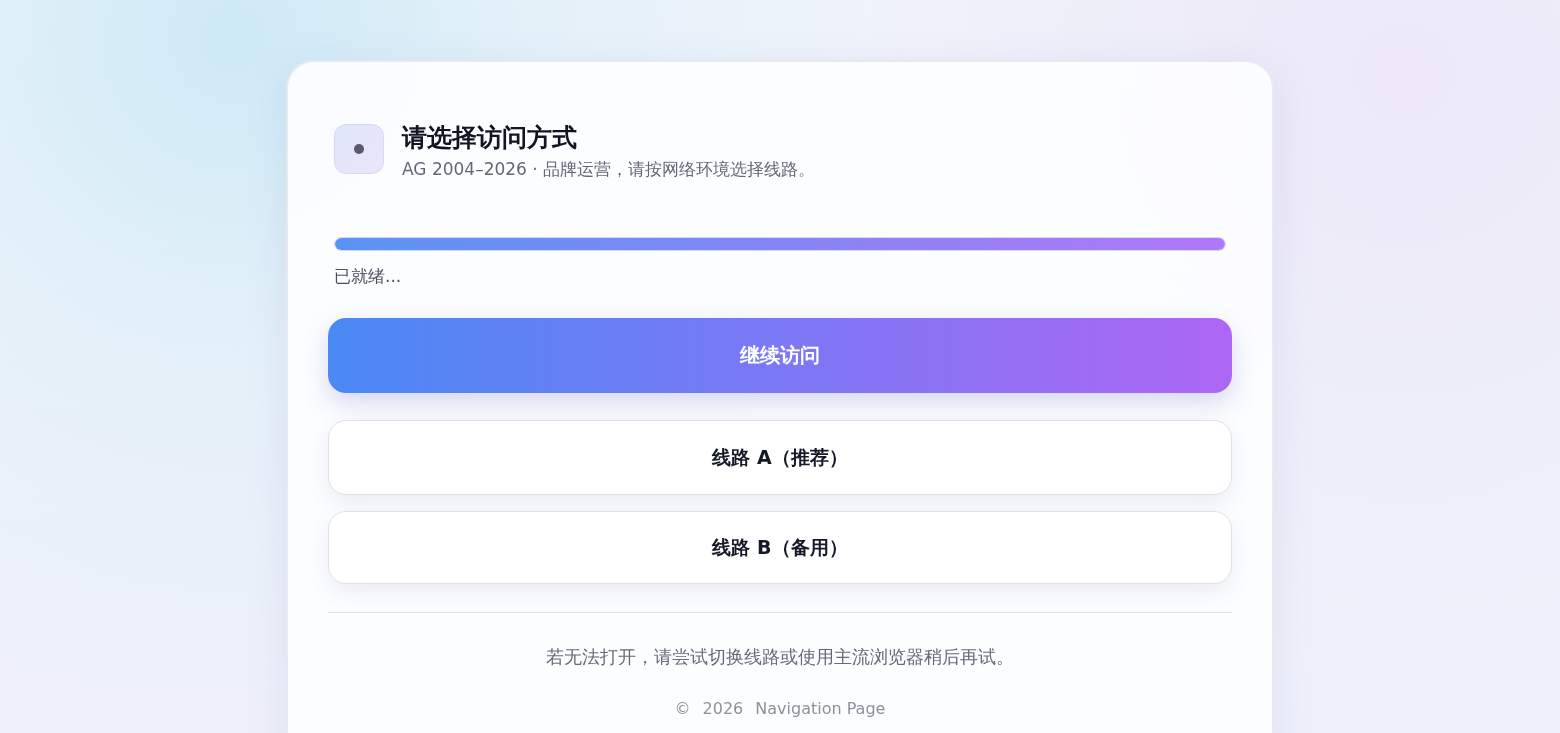  Describe the element at coordinates (780, 355) in the screenshot. I see `continue-button: 继续访问` at that location.